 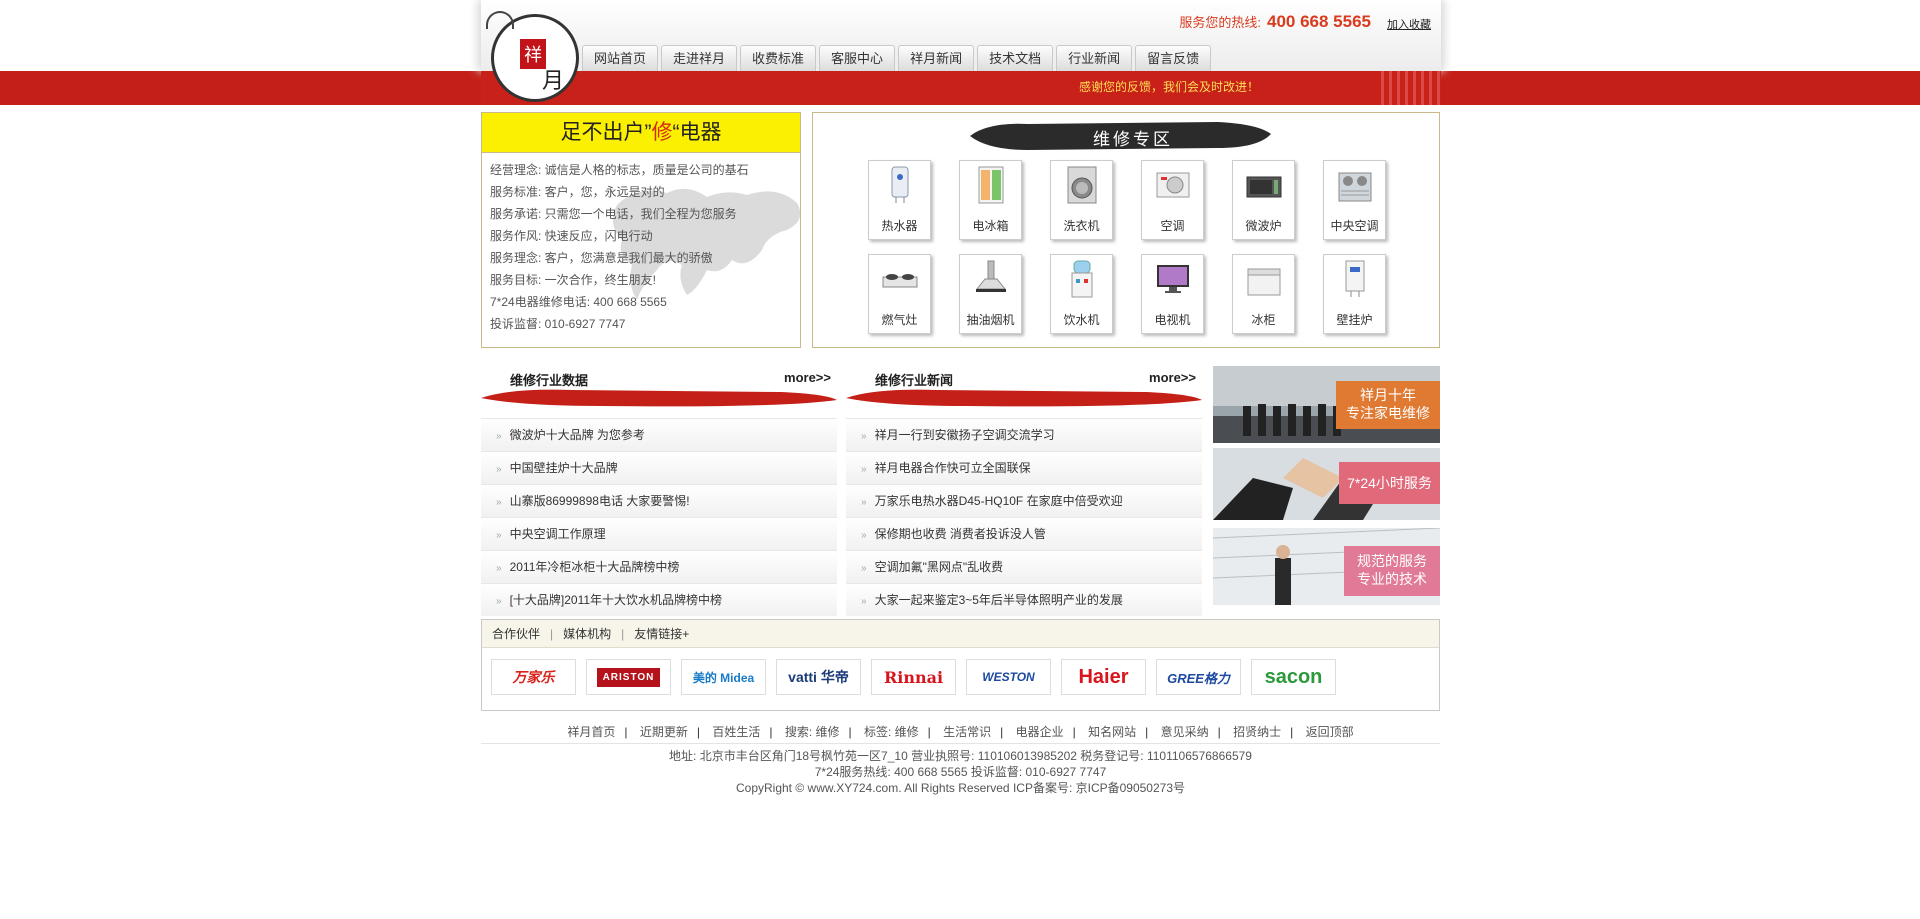 What do you see at coordinates (628, 677) in the screenshot?
I see `partner-logo-ariston: ARISTON` at bounding box center [628, 677].